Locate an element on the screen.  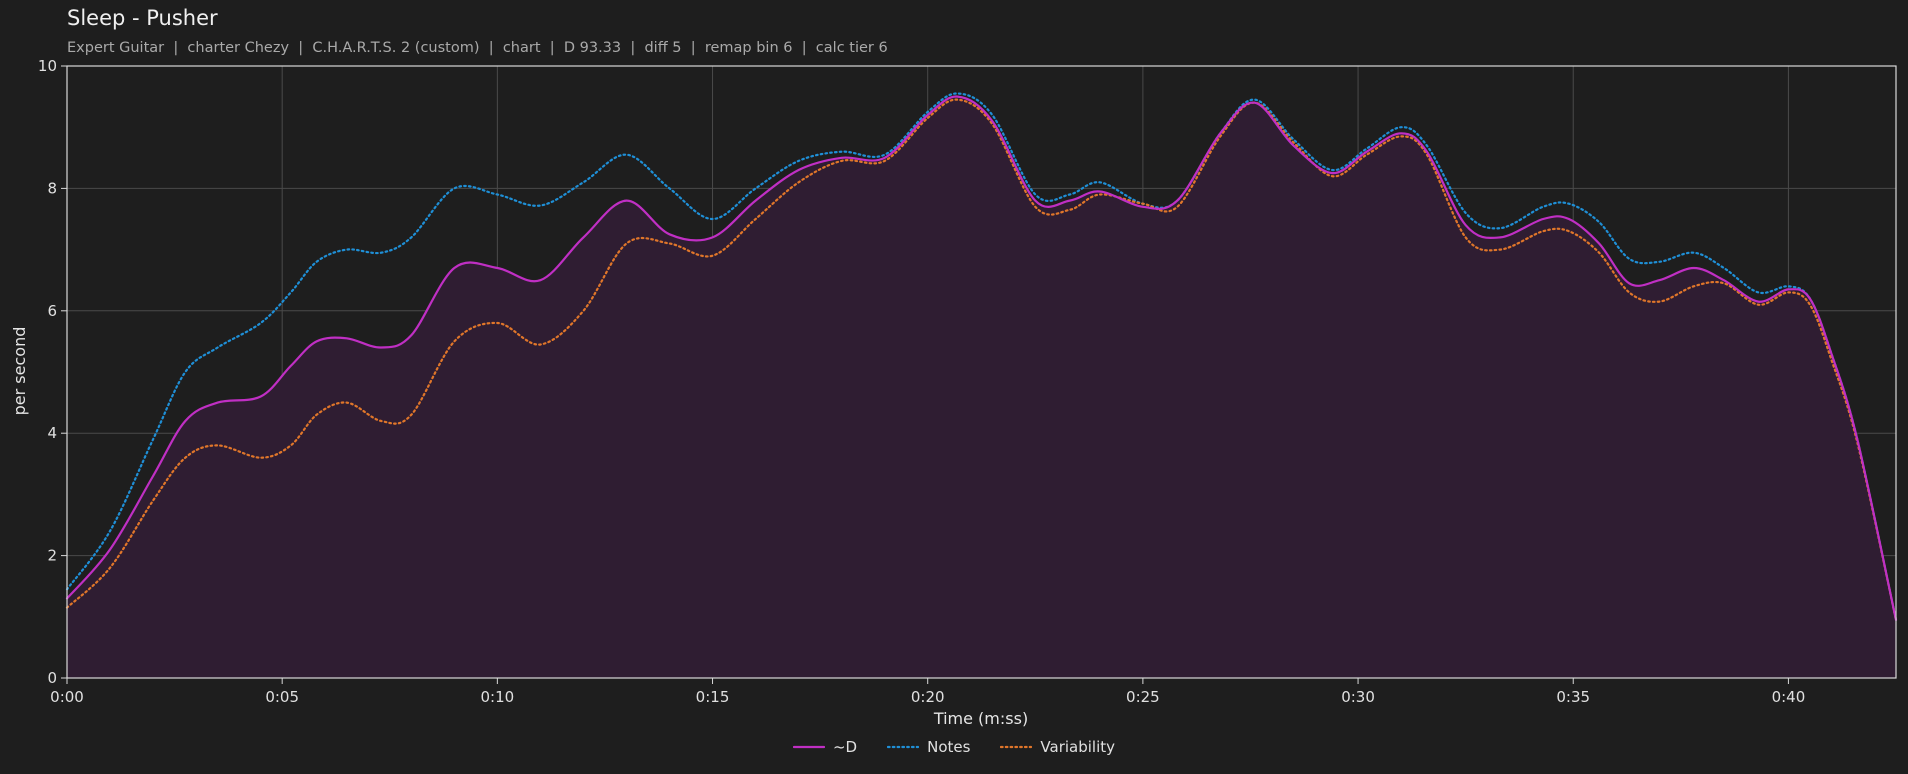
y-tick-label: 0 is located at coordinates (52, 678).